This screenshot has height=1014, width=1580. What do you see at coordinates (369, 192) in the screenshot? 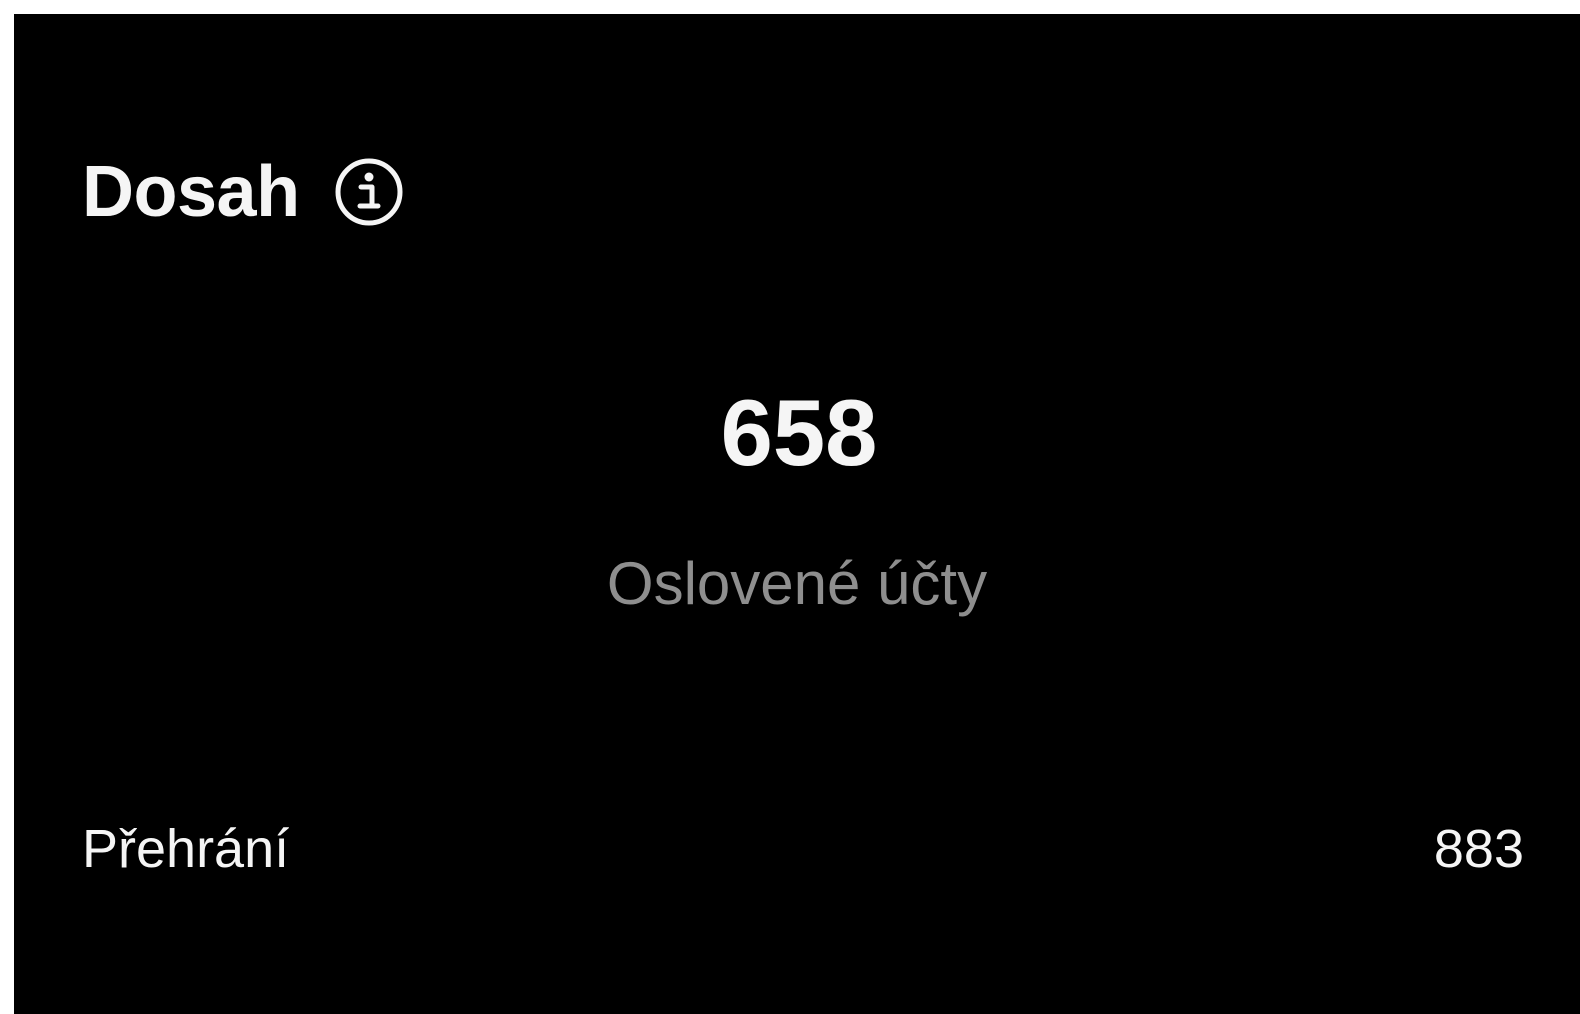
I see `info-circle-icon` at bounding box center [369, 192].